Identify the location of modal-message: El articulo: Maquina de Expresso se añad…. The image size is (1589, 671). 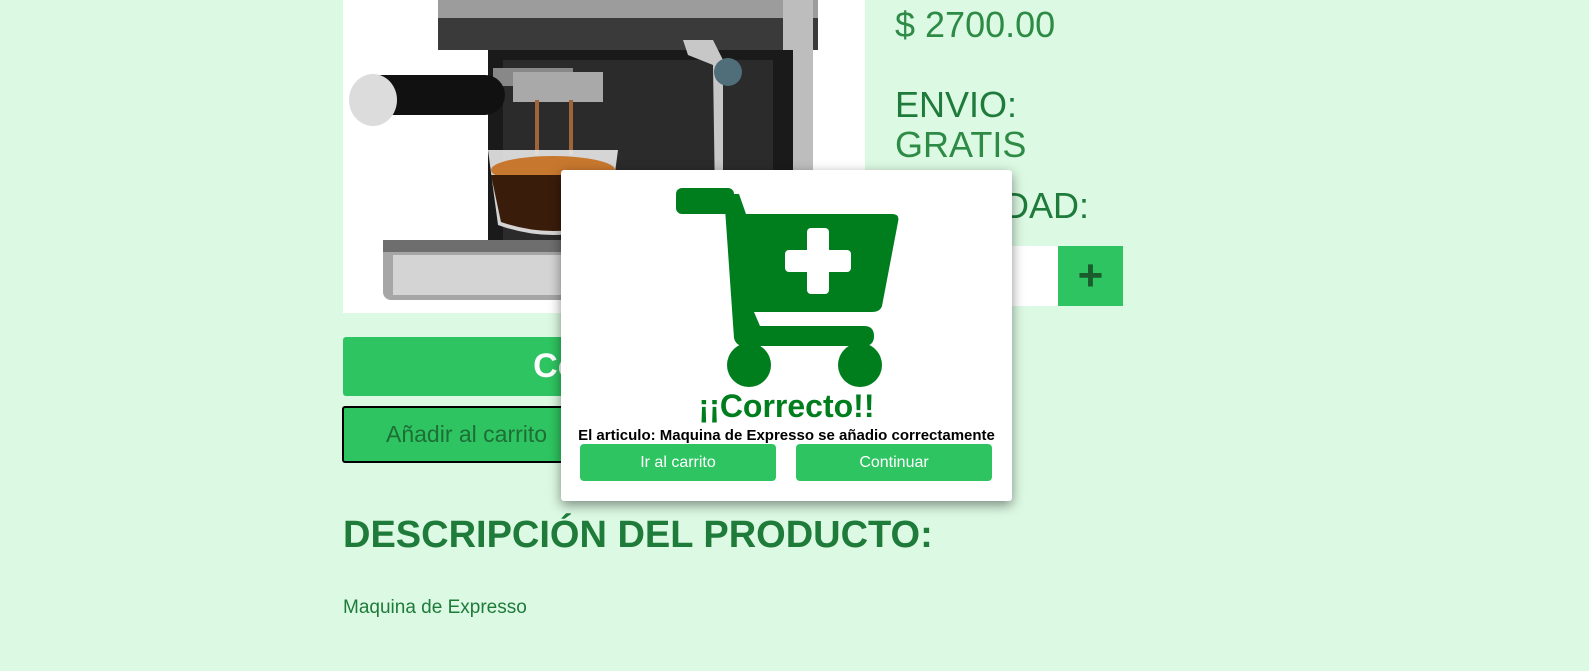
(786, 435).